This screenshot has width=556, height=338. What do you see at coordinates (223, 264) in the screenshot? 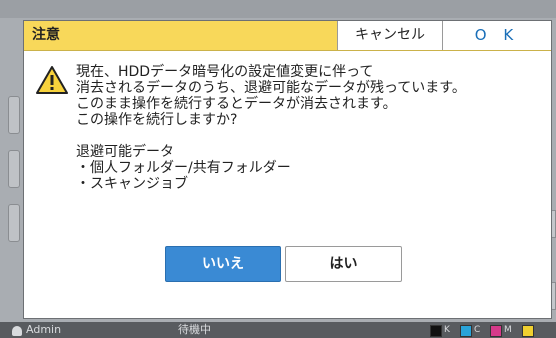
I see `no-button: いいえ` at bounding box center [223, 264].